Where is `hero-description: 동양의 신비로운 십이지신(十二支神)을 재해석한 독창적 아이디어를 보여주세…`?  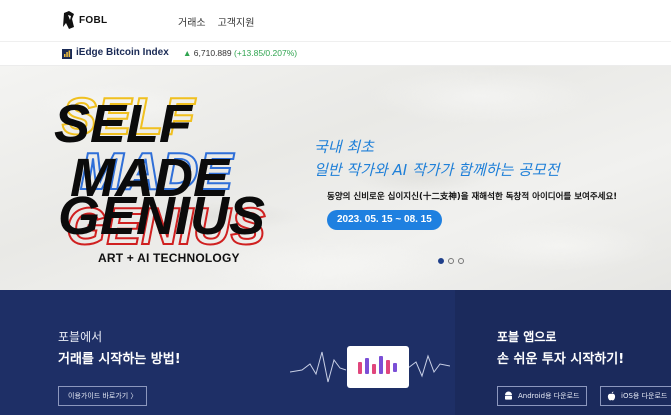 hero-description: 동양의 신비로운 십이지신(十二支神)을 재해석한 독창적 아이디어를 보여주세… is located at coordinates (472, 197).